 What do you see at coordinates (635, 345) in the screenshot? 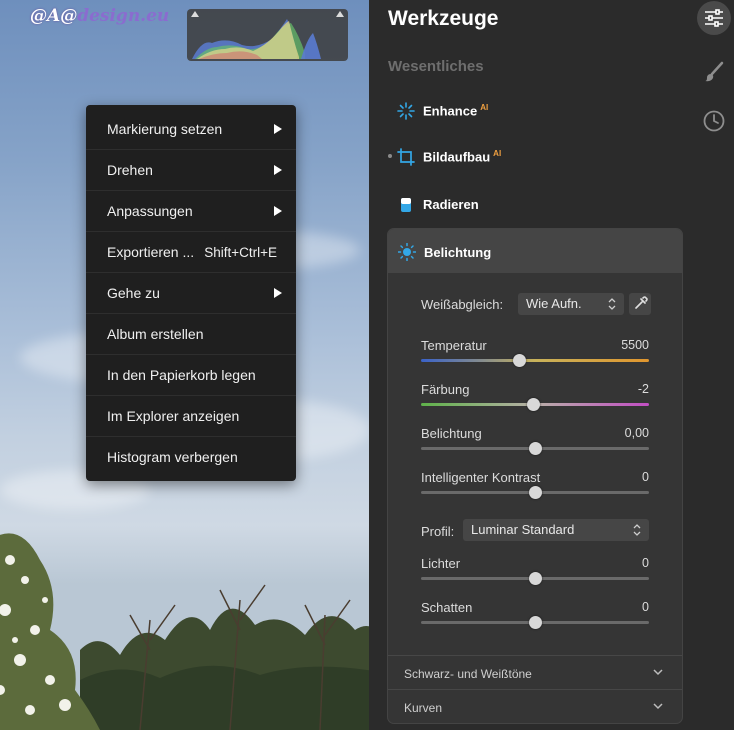
I see `slider-value-temperatur: 5500` at bounding box center [635, 345].